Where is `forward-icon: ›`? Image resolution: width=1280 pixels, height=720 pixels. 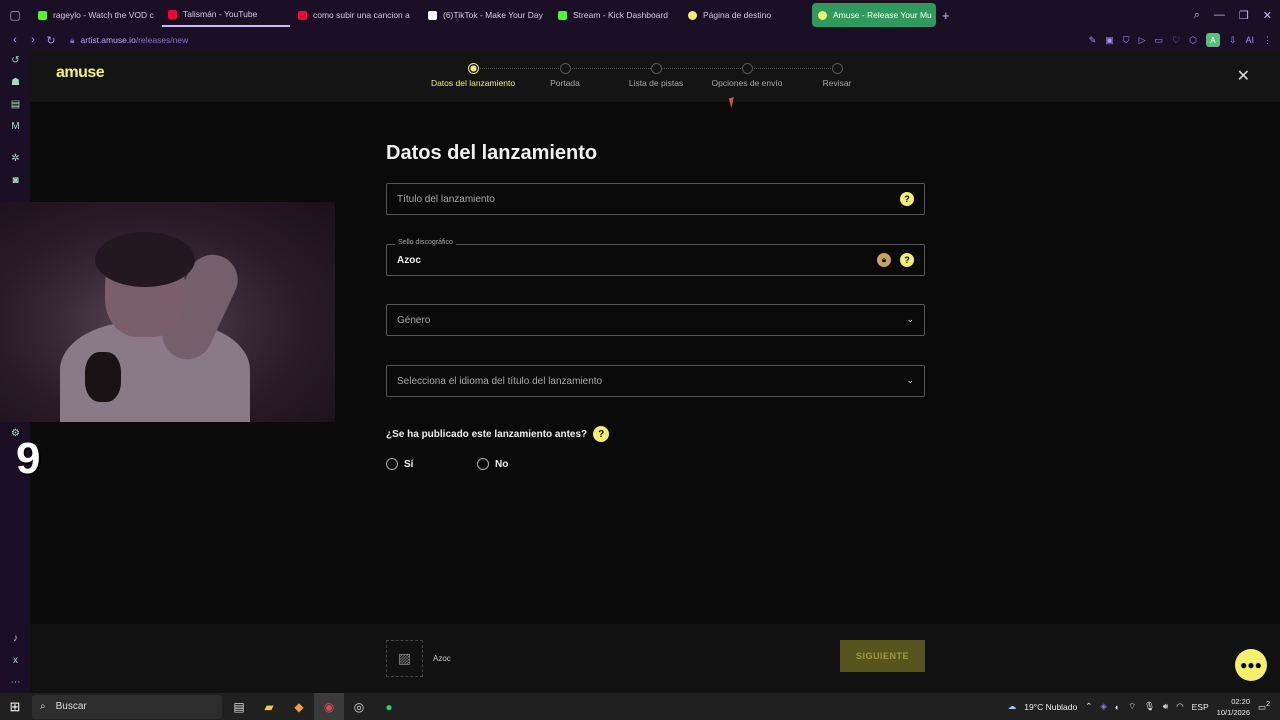
forward-icon: › is located at coordinates (33, 40).